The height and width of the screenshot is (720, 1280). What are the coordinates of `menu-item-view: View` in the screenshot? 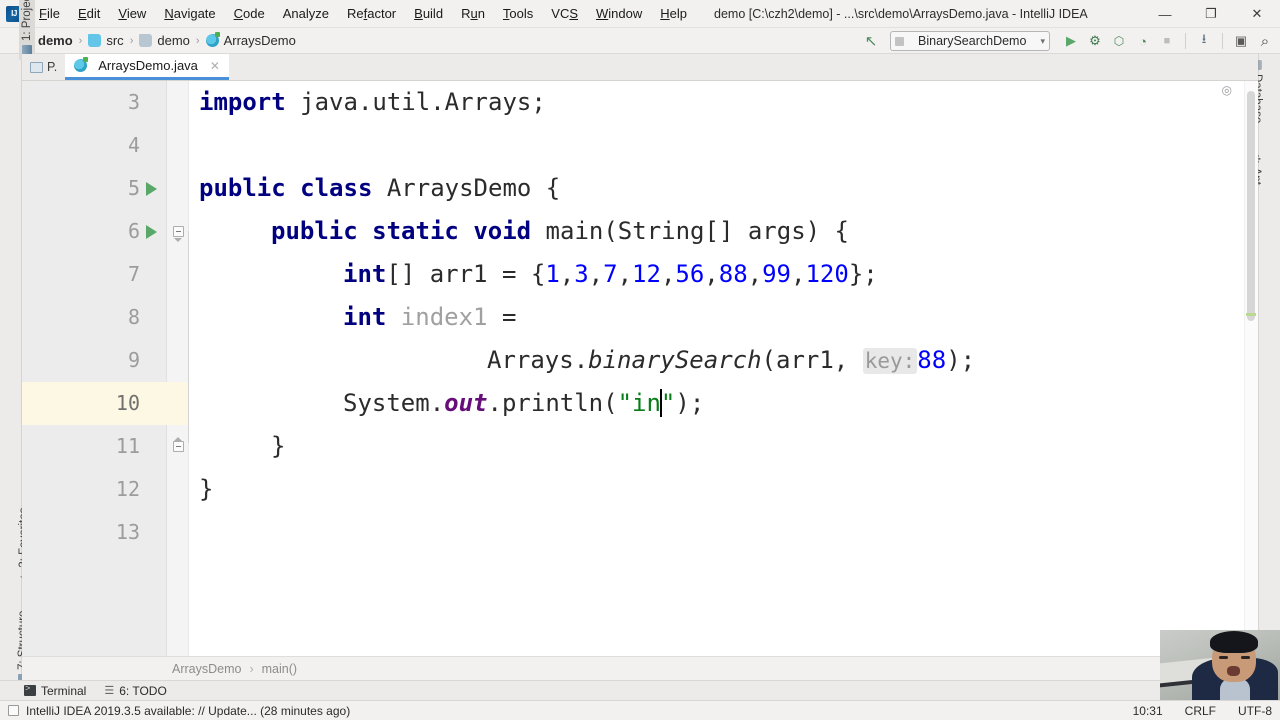 It's located at (132, 13).